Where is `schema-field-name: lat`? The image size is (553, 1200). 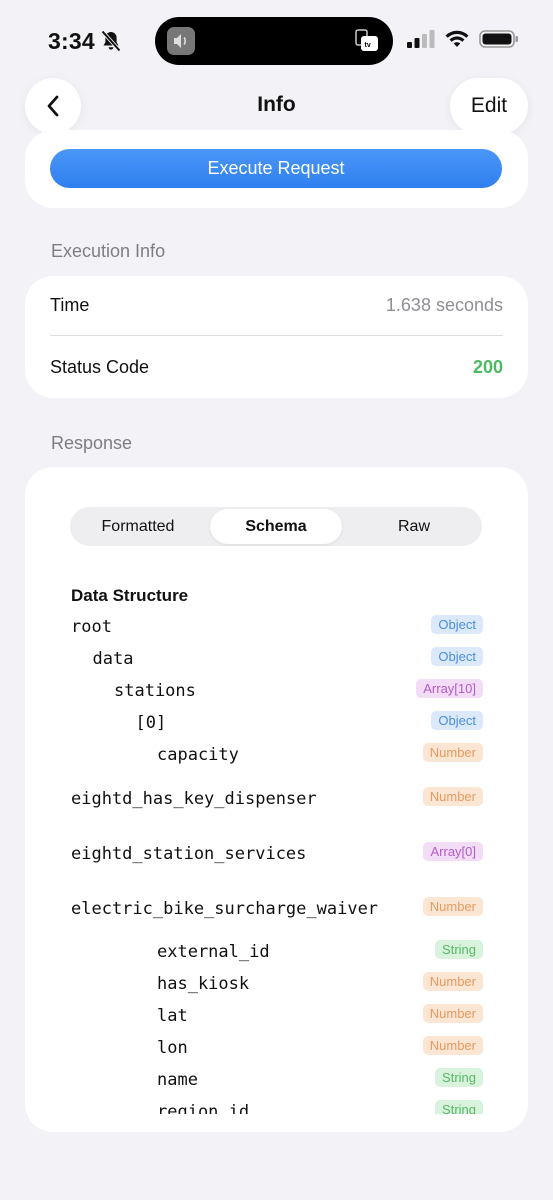
schema-field-name: lat is located at coordinates (172, 1016).